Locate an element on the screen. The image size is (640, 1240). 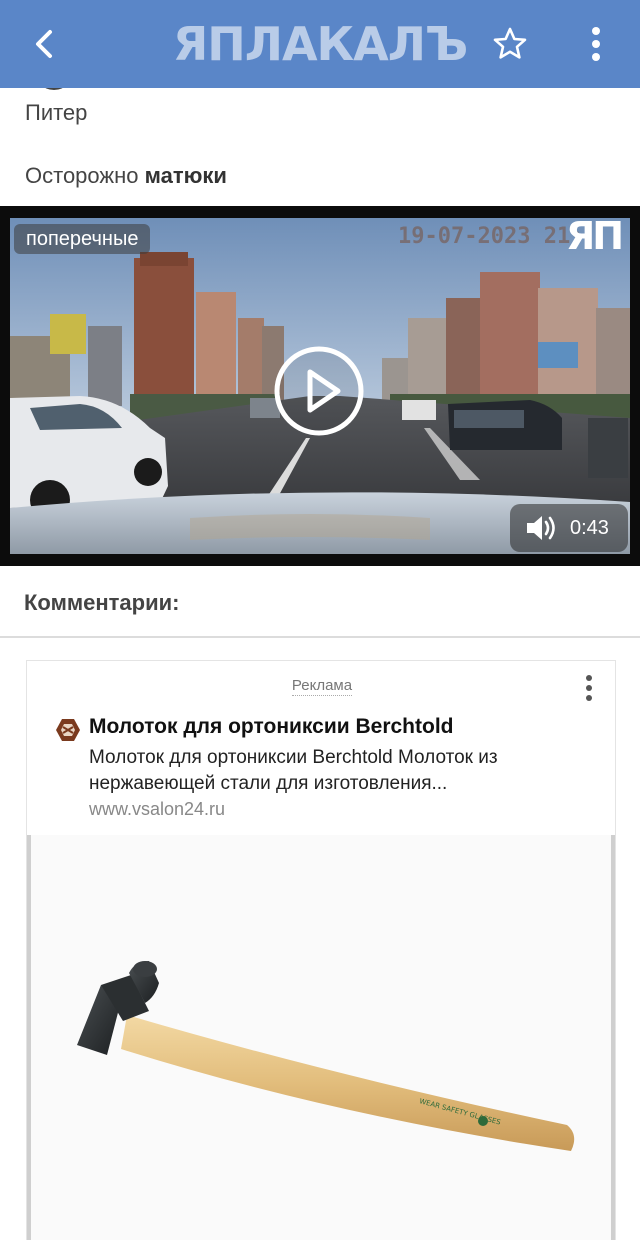
overflow-menu-button is located at coordinates (596, 44).